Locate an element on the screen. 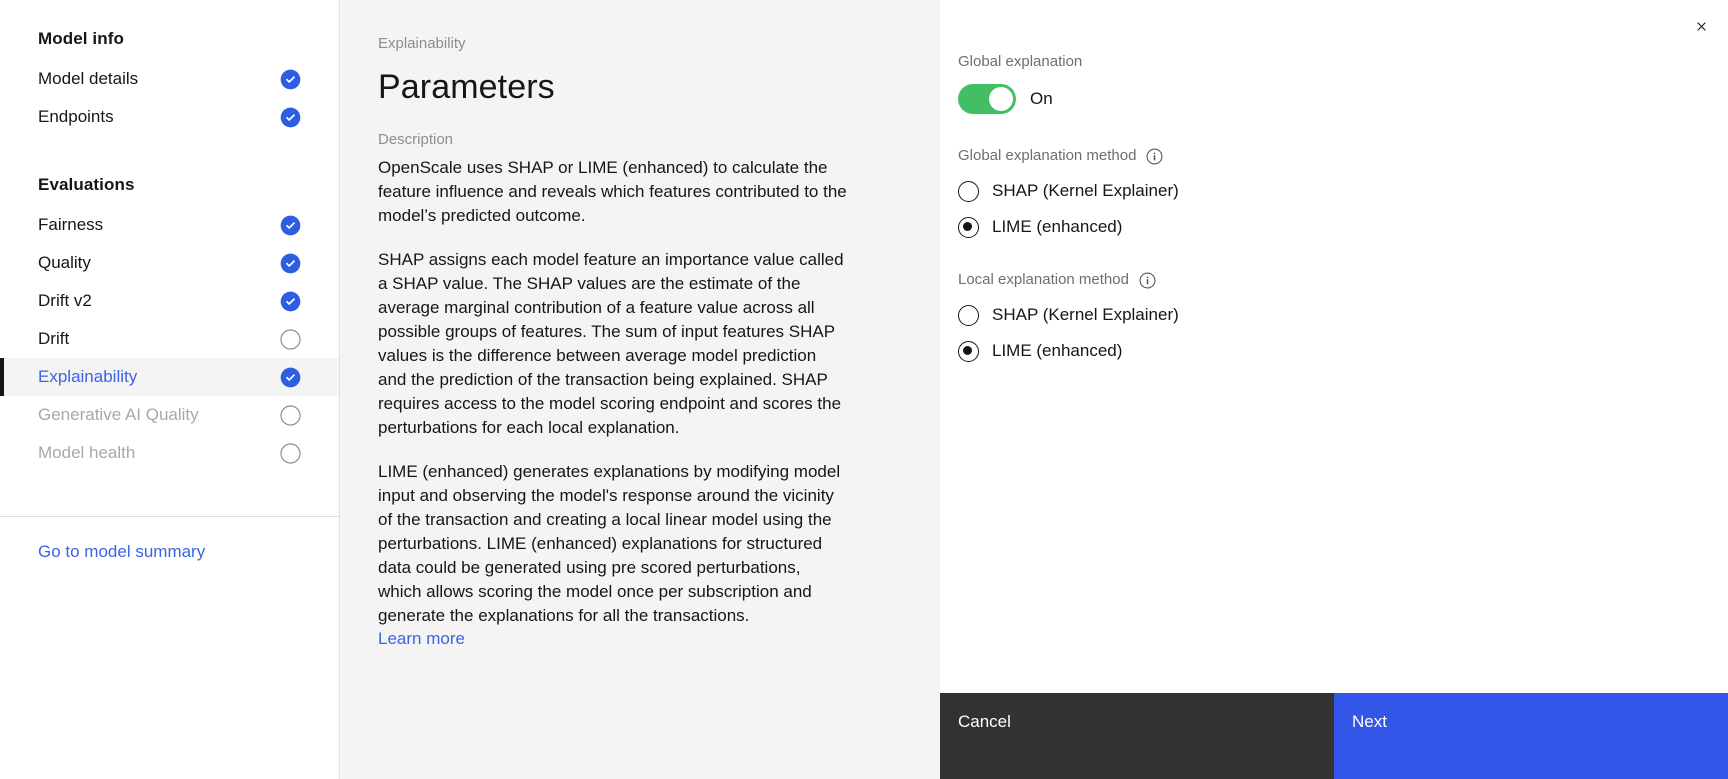 The width and height of the screenshot is (1728, 779). sidebar-item-label: Drift v2 is located at coordinates (65, 300).